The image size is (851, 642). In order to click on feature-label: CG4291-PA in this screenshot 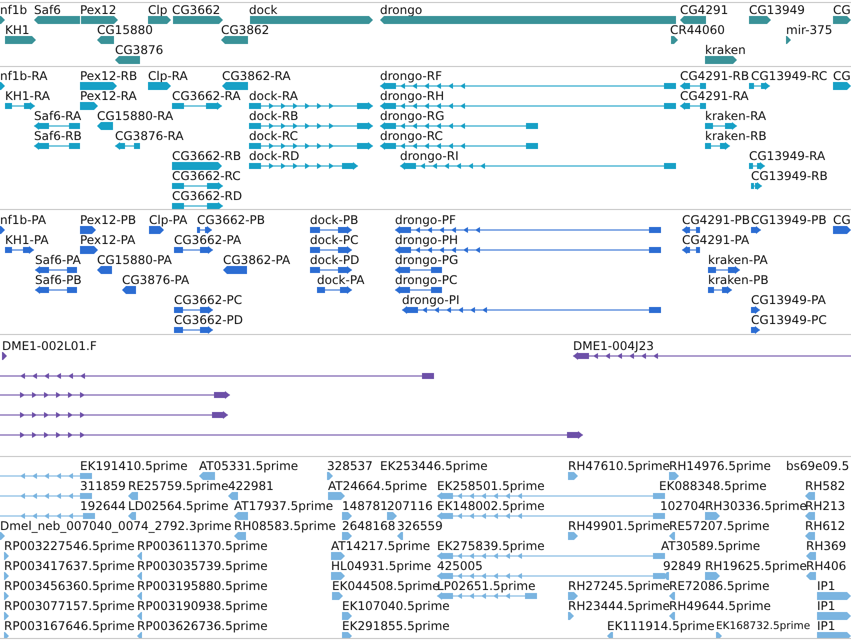, I will do `click(716, 240)`.